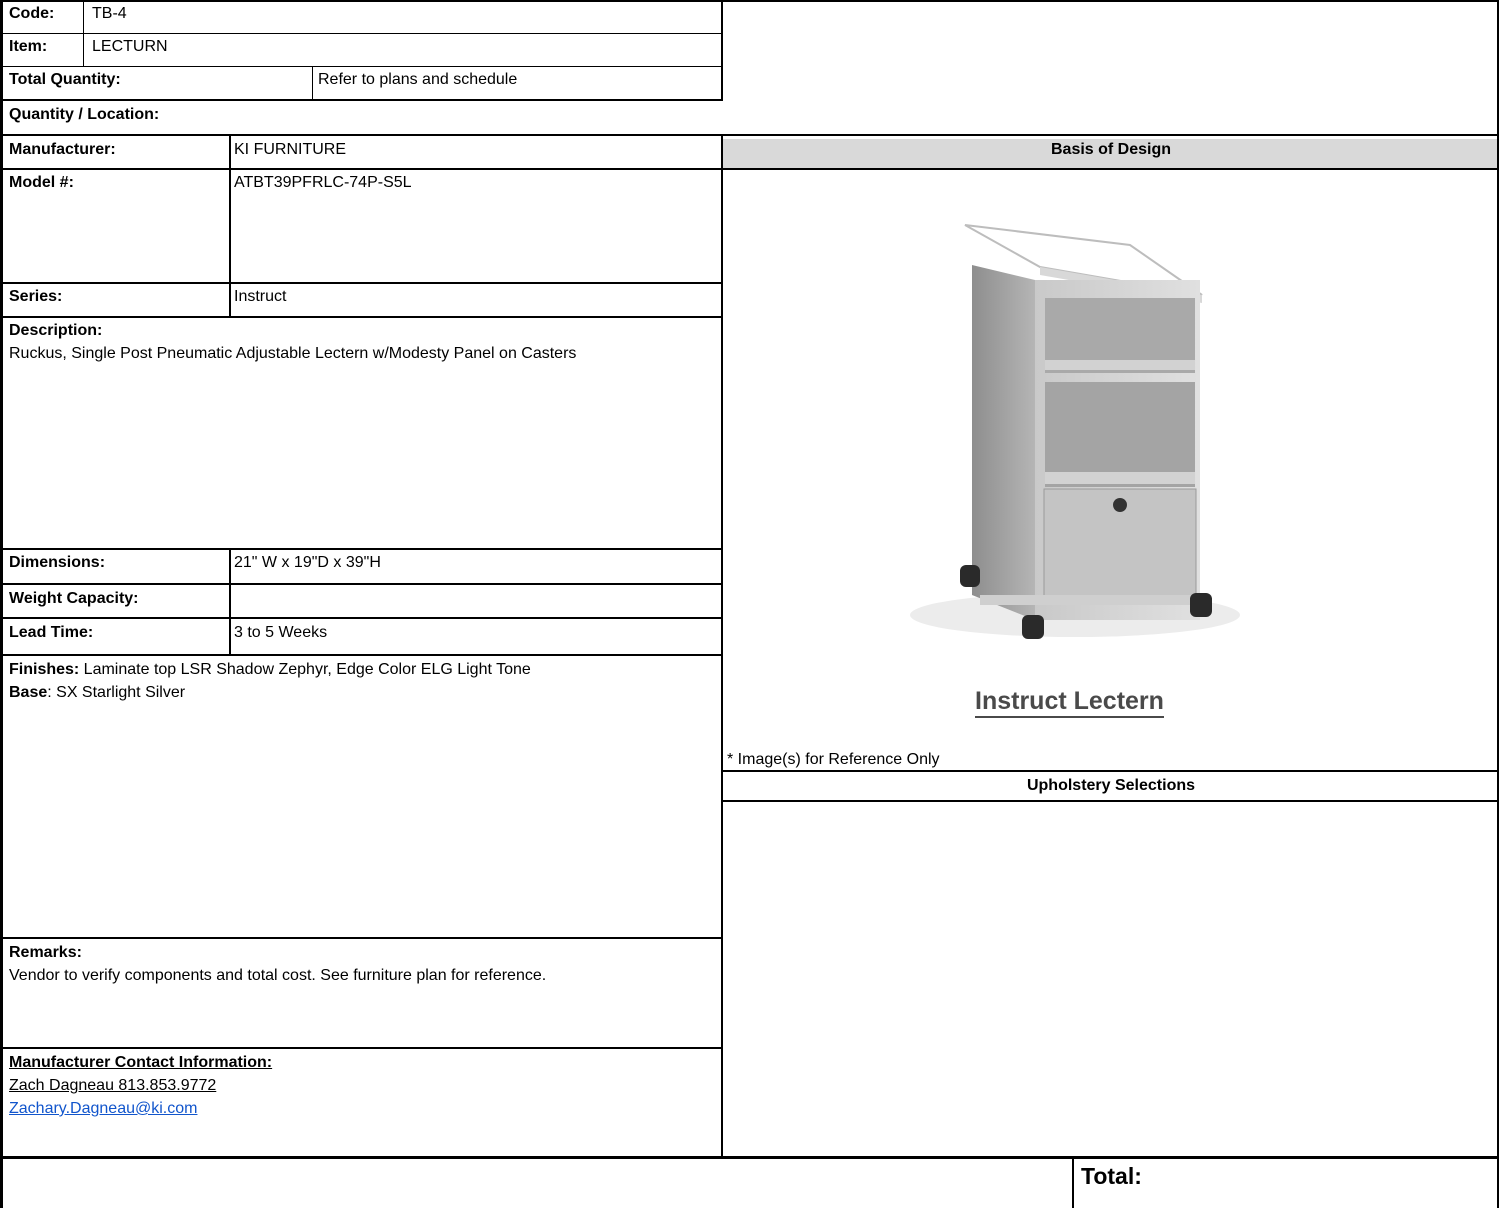 The height and width of the screenshot is (1208, 1499). What do you see at coordinates (1, 604) in the screenshot?
I see `border-left` at bounding box center [1, 604].